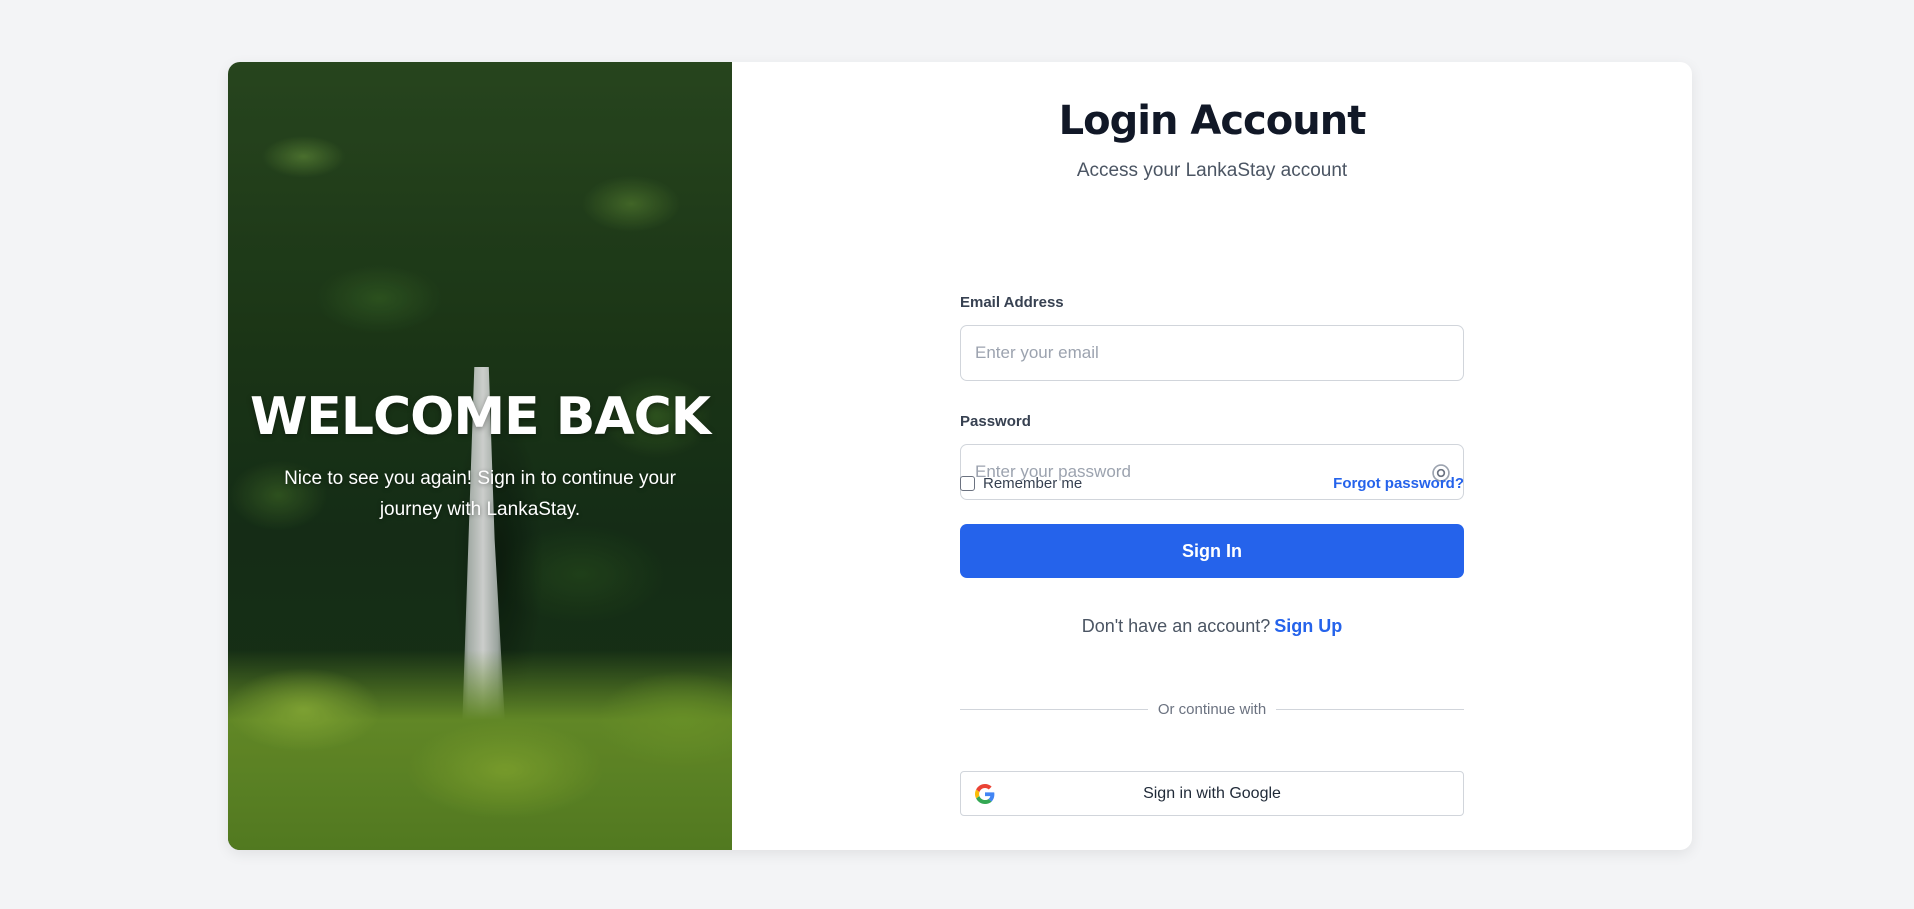 The height and width of the screenshot is (909, 1914). Describe the element at coordinates (1176, 626) in the screenshot. I see `signup-prompt-text: Don't have an account?` at that location.